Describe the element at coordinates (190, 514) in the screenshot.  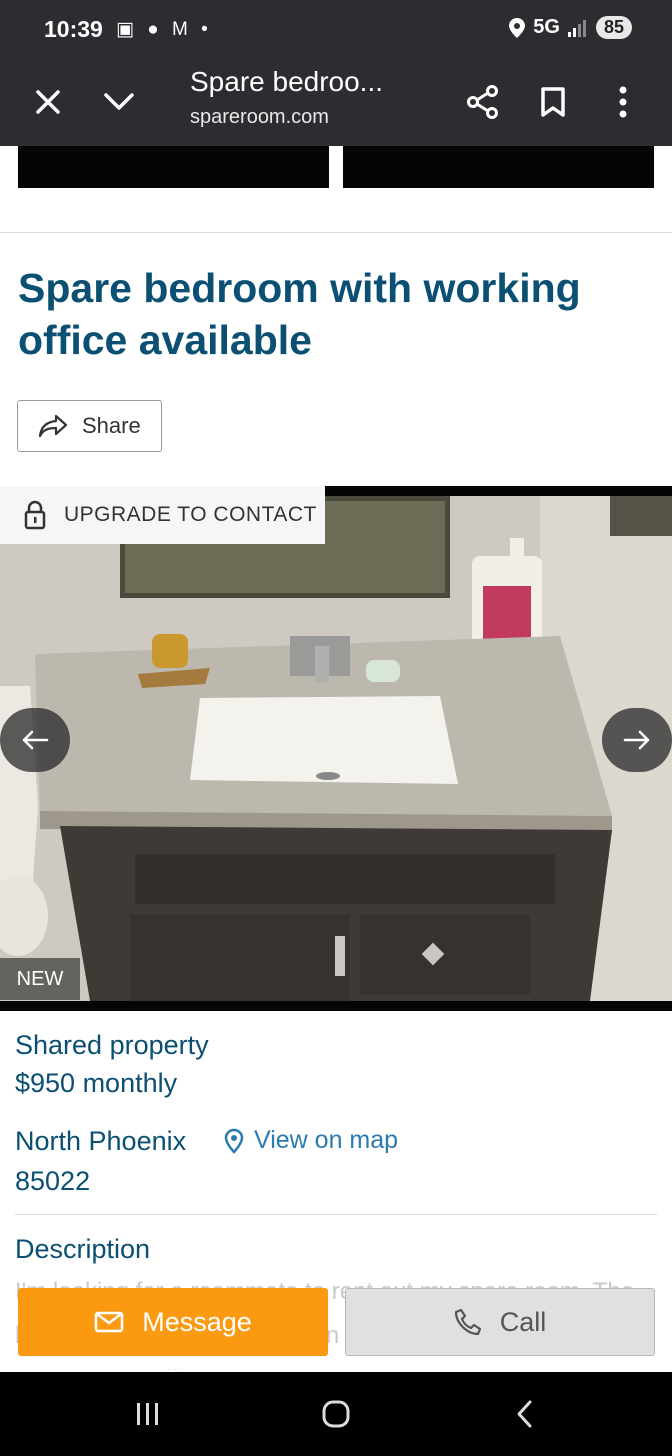
I see `upgrade-label: UPGRADE TO CONTACT` at that location.